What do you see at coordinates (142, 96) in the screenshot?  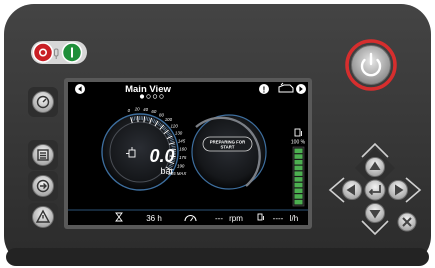 I see `page-dot` at bounding box center [142, 96].